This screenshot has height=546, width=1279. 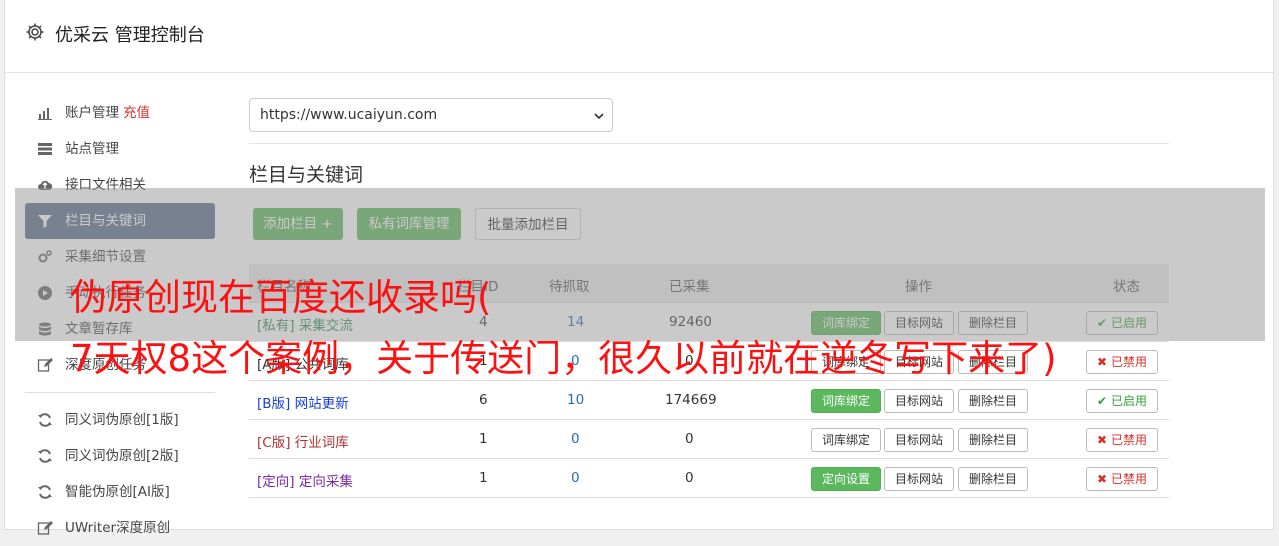 I want to click on check-icon: ✔, so click(x=1102, y=401).